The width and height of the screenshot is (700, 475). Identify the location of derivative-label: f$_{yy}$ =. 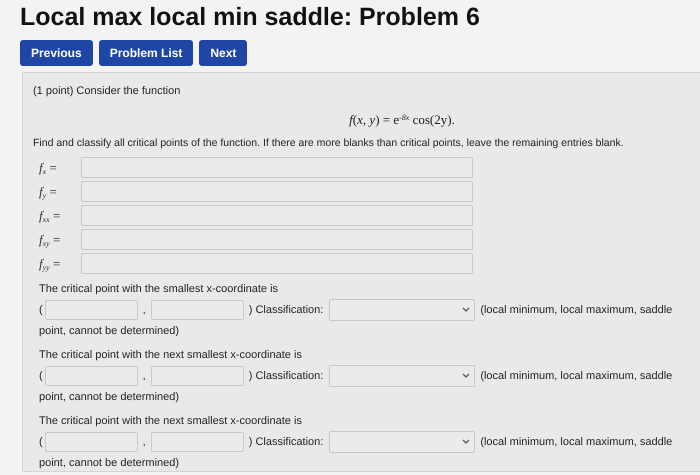
(50, 263).